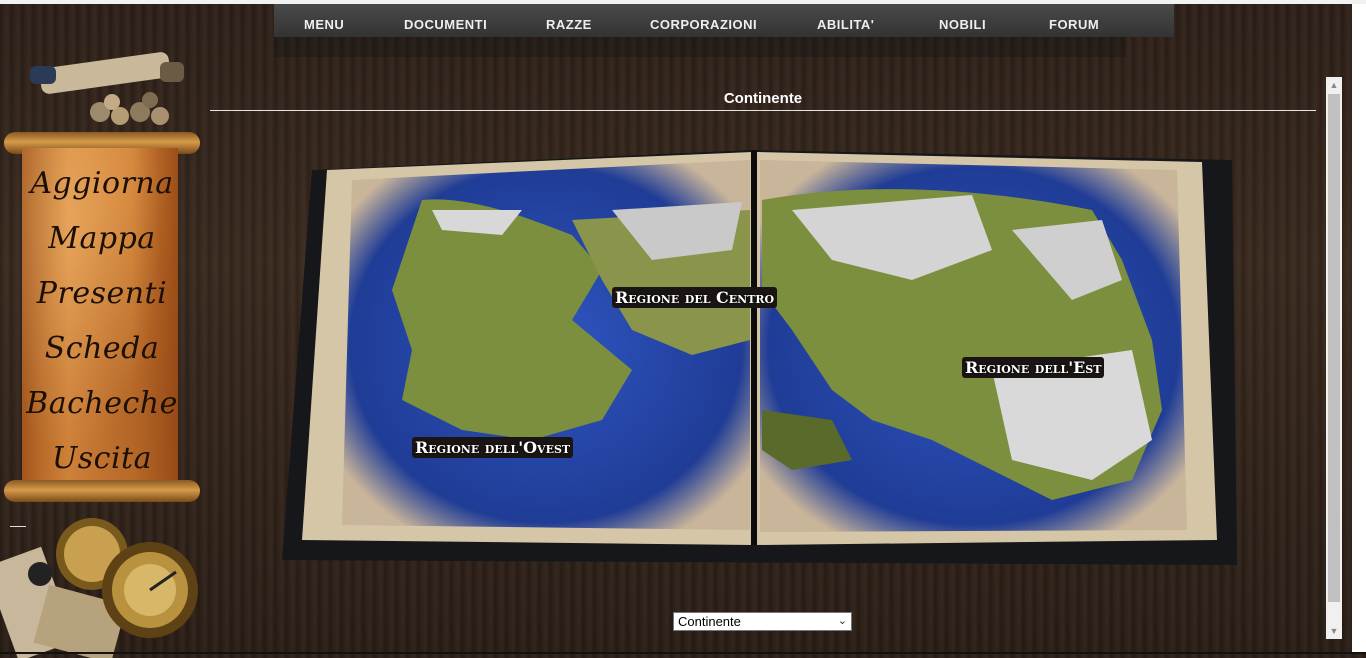 This screenshot has width=1366, height=658. I want to click on nav-item-razze: RAZZE, so click(569, 24).